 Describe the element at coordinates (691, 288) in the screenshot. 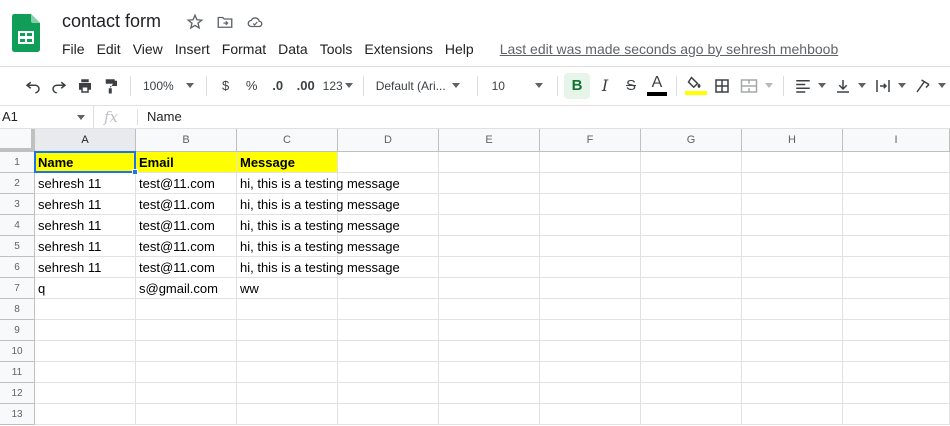

I see `cell-g7` at that location.